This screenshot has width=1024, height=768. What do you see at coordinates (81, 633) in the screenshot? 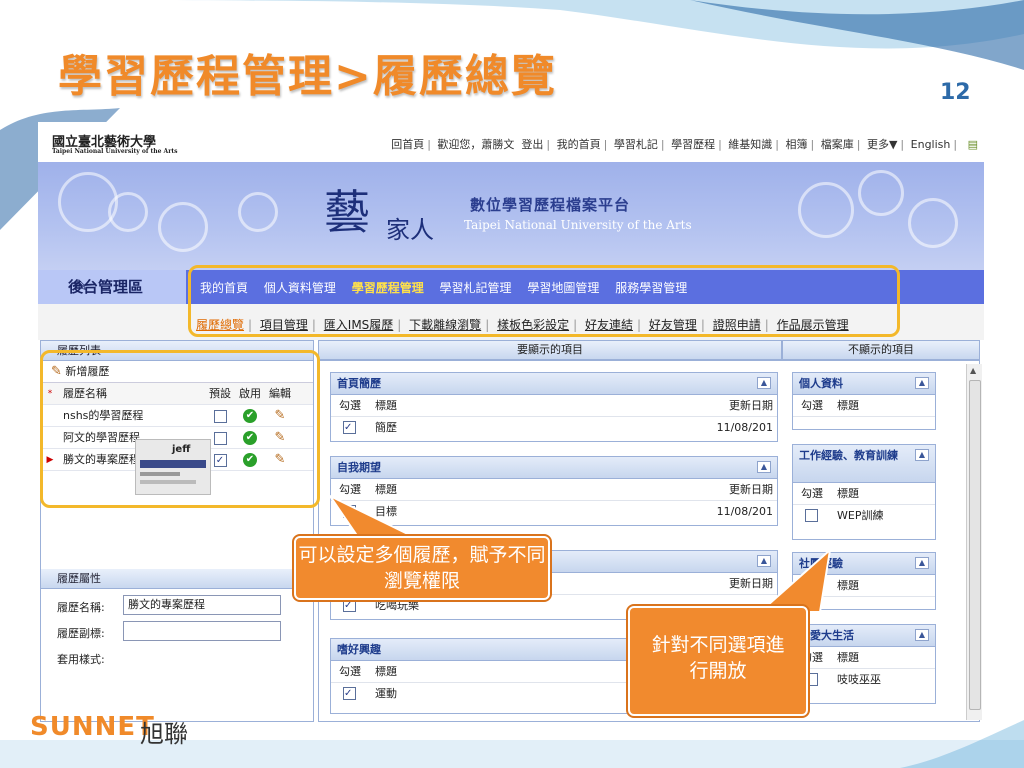
I see `resume-subtitle-label: 履歷副標:` at bounding box center [81, 633].